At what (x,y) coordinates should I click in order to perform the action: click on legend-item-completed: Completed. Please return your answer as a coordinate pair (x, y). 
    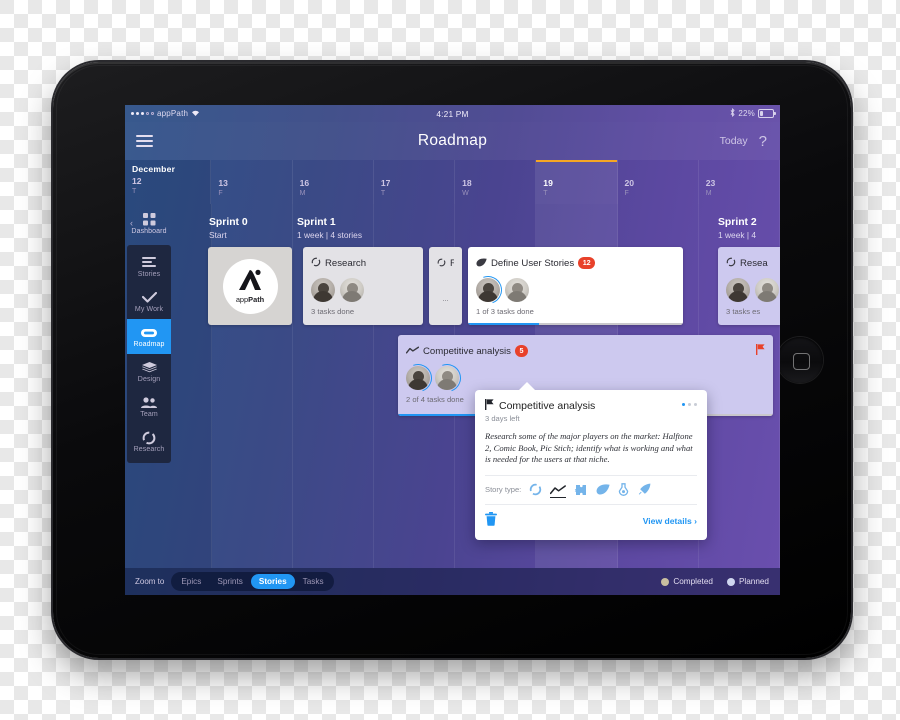
    Looking at the image, I should click on (687, 581).